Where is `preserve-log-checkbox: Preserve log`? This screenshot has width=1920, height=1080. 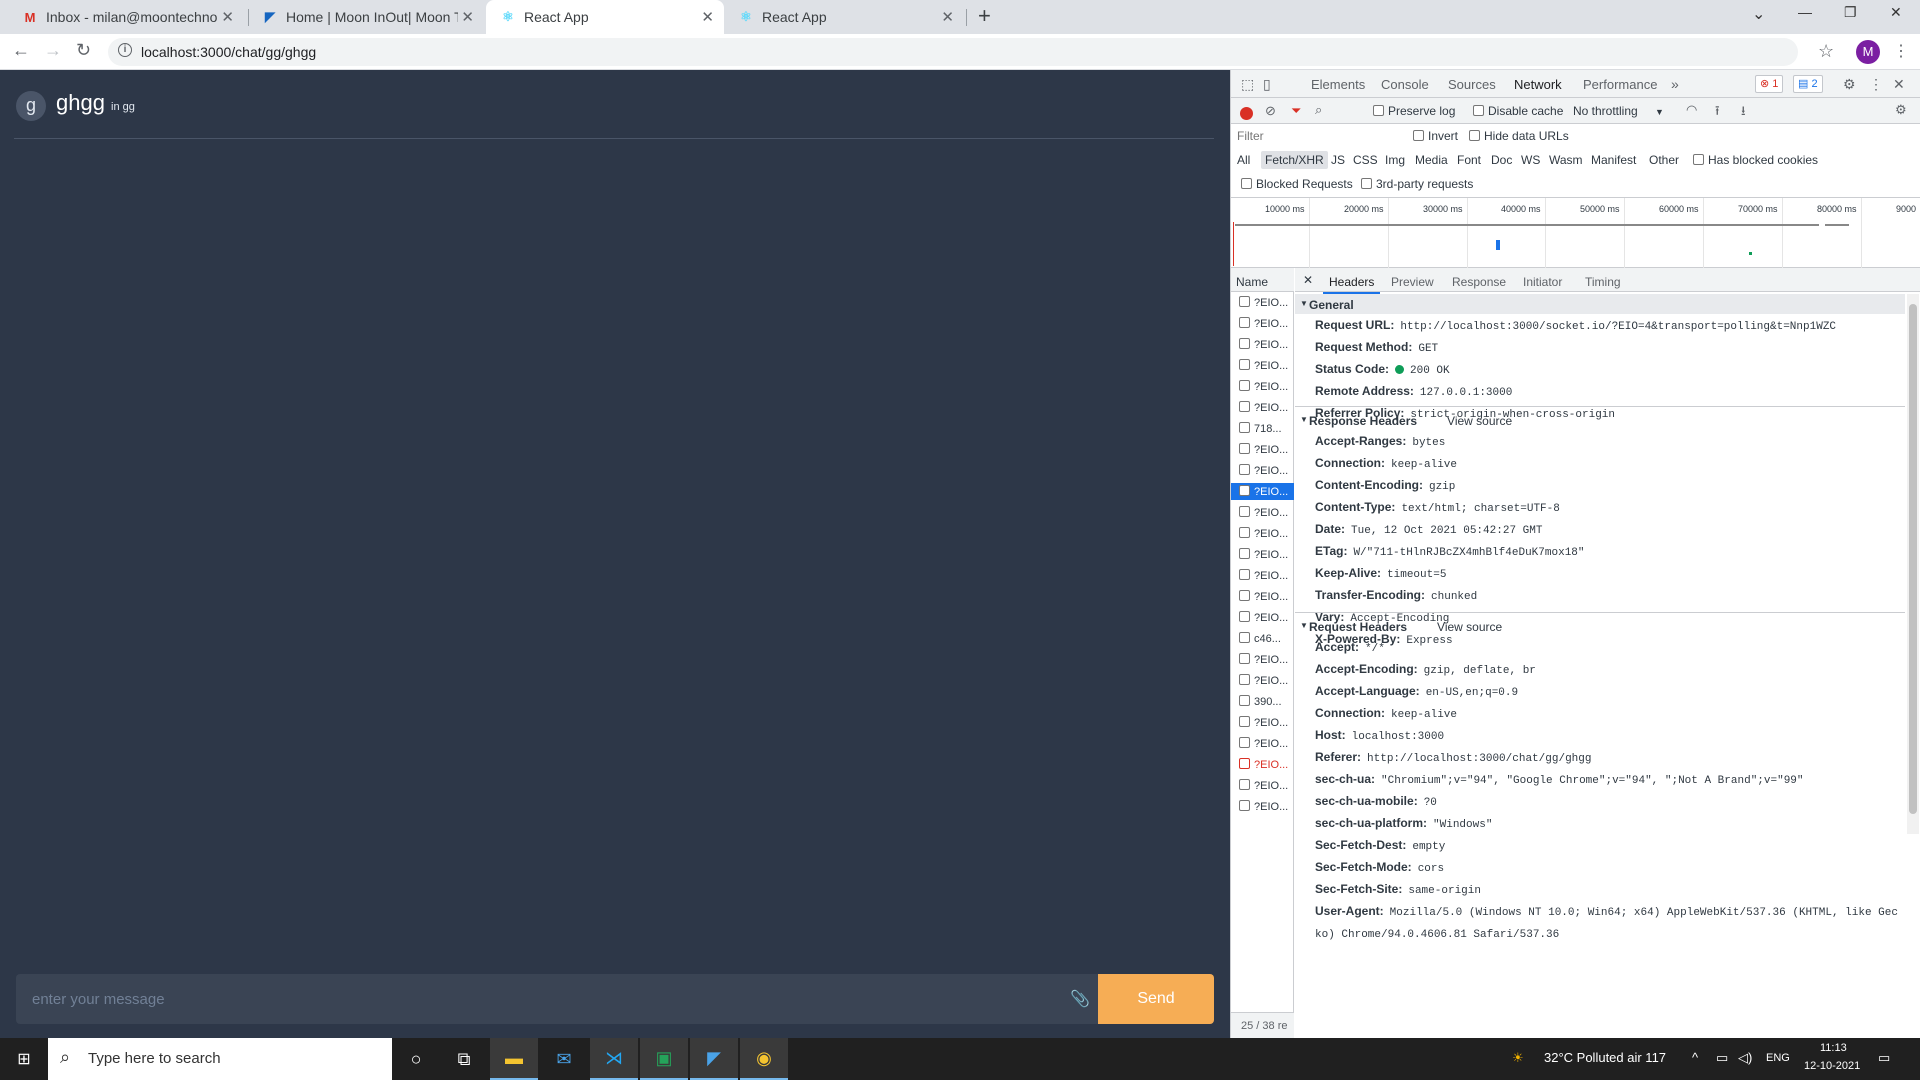
preserve-log-checkbox: Preserve log is located at coordinates (1414, 111).